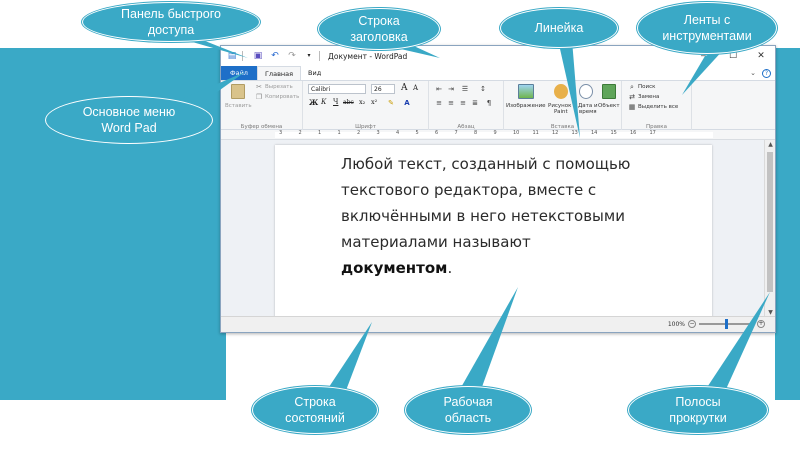  I want to click on grow-font-button: A, so click(404, 88).